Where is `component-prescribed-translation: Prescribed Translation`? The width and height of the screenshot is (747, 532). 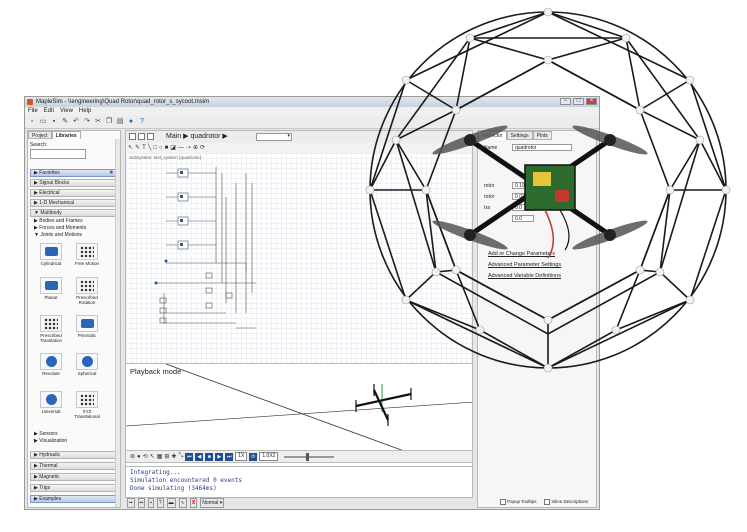
component-prescribed-translation: Prescribed Translation is located at coordinates (51, 329).